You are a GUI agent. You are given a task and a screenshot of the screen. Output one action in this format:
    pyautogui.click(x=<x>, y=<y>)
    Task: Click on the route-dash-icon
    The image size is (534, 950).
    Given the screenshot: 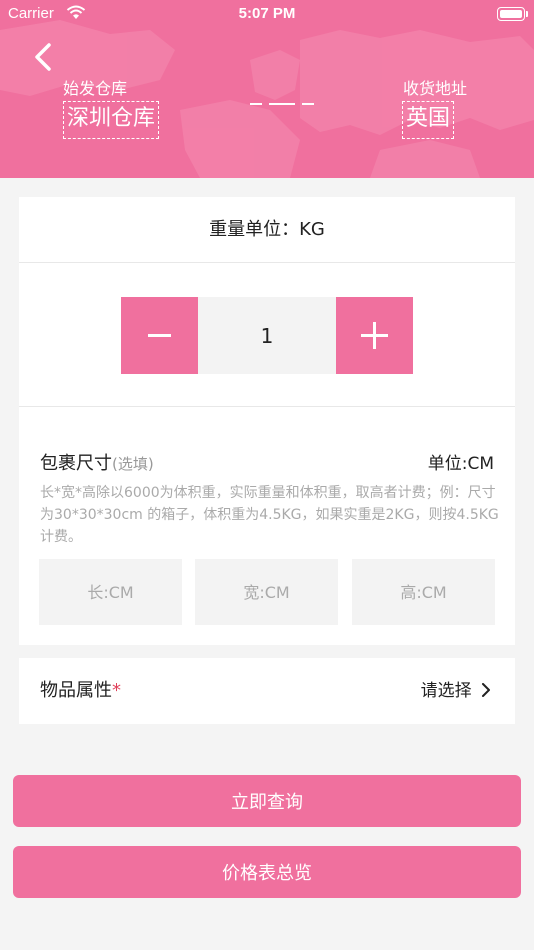 What is the action you would take?
    pyautogui.click(x=282, y=104)
    